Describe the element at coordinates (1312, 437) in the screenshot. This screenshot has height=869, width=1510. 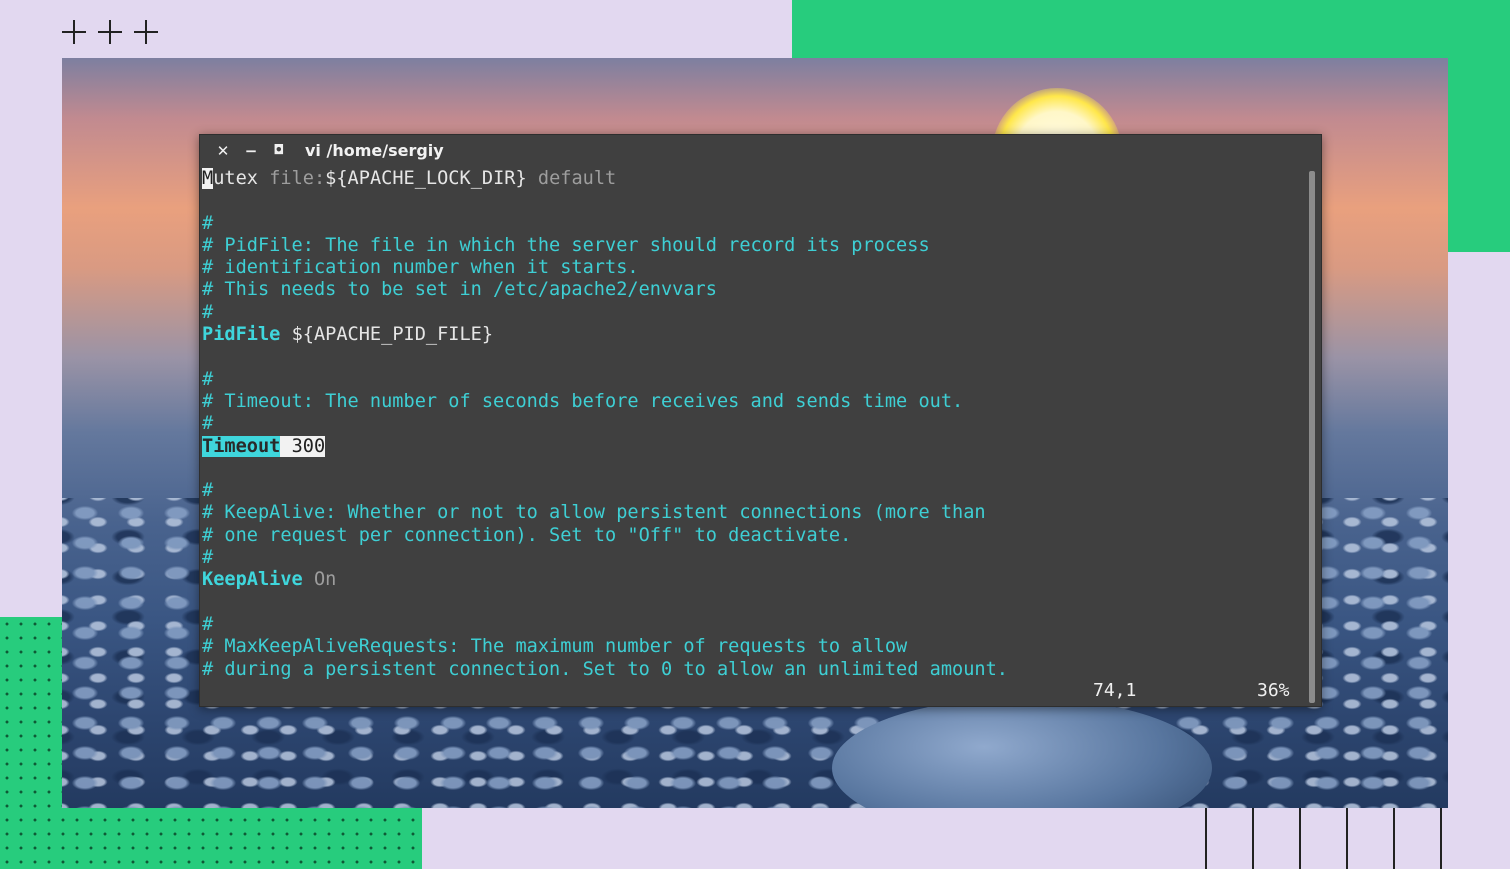
I see `scrollbar-thumb` at that location.